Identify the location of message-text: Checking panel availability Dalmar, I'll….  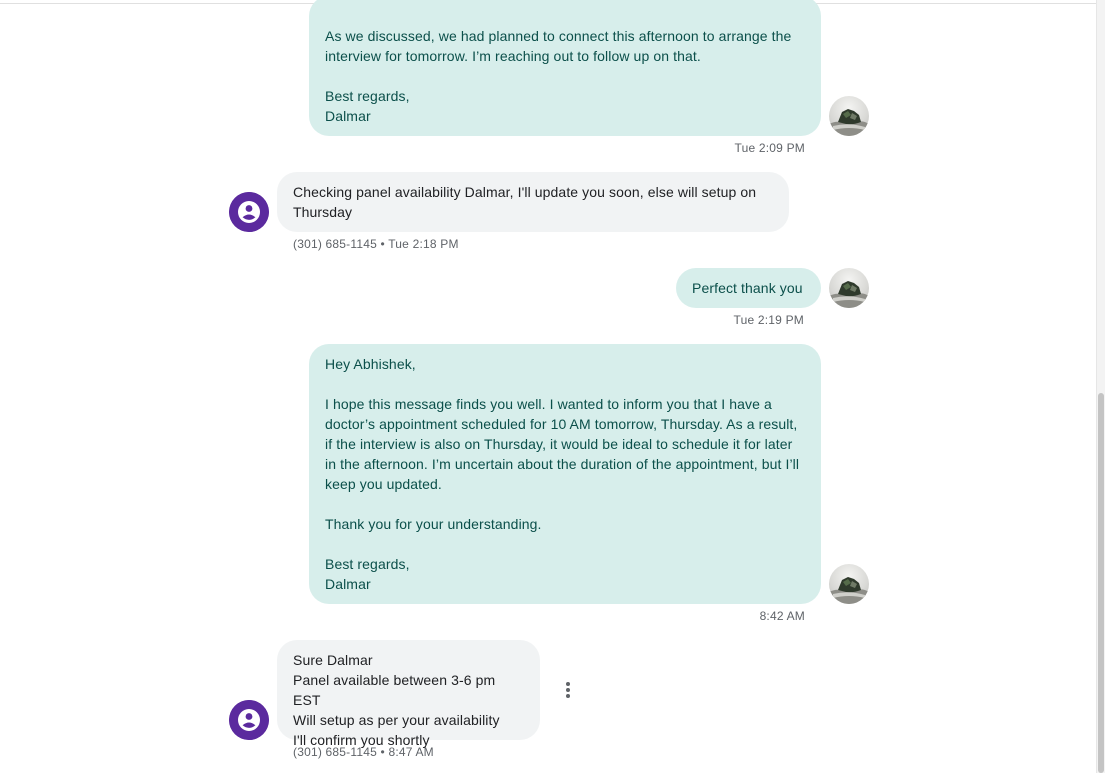
(525, 202).